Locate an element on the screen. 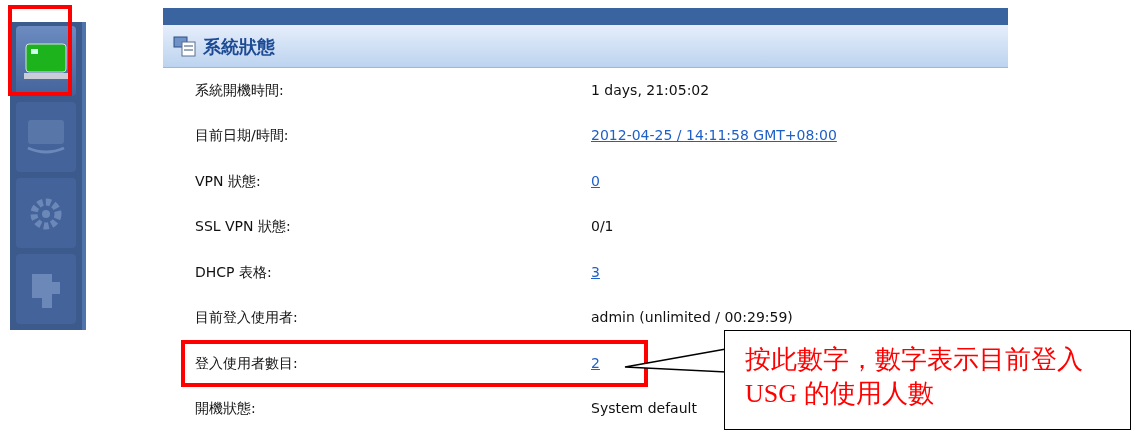  panel-title: 系統狀態 is located at coordinates (239, 46).